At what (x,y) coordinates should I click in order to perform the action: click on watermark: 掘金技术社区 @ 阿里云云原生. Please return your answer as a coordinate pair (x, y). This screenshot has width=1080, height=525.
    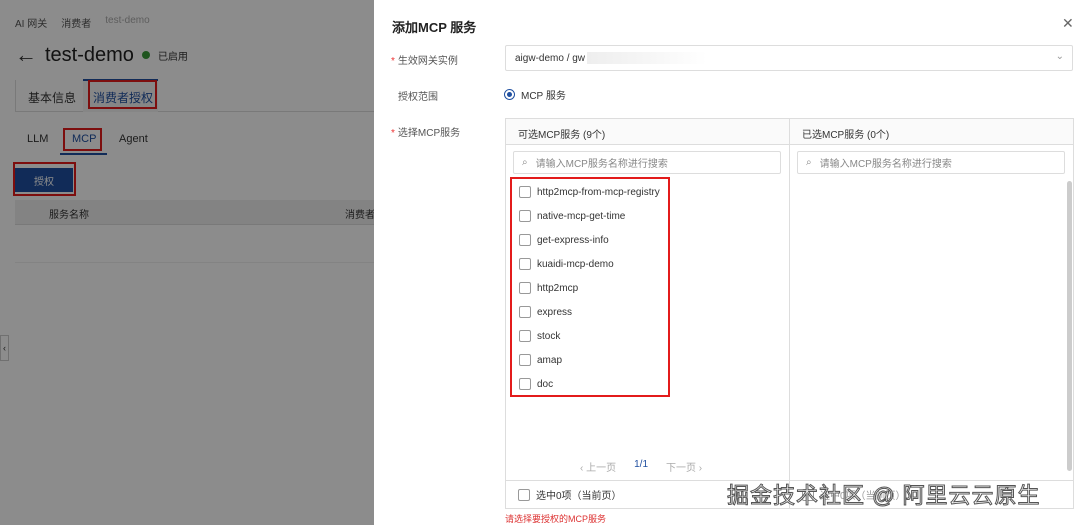
    Looking at the image, I should click on (884, 496).